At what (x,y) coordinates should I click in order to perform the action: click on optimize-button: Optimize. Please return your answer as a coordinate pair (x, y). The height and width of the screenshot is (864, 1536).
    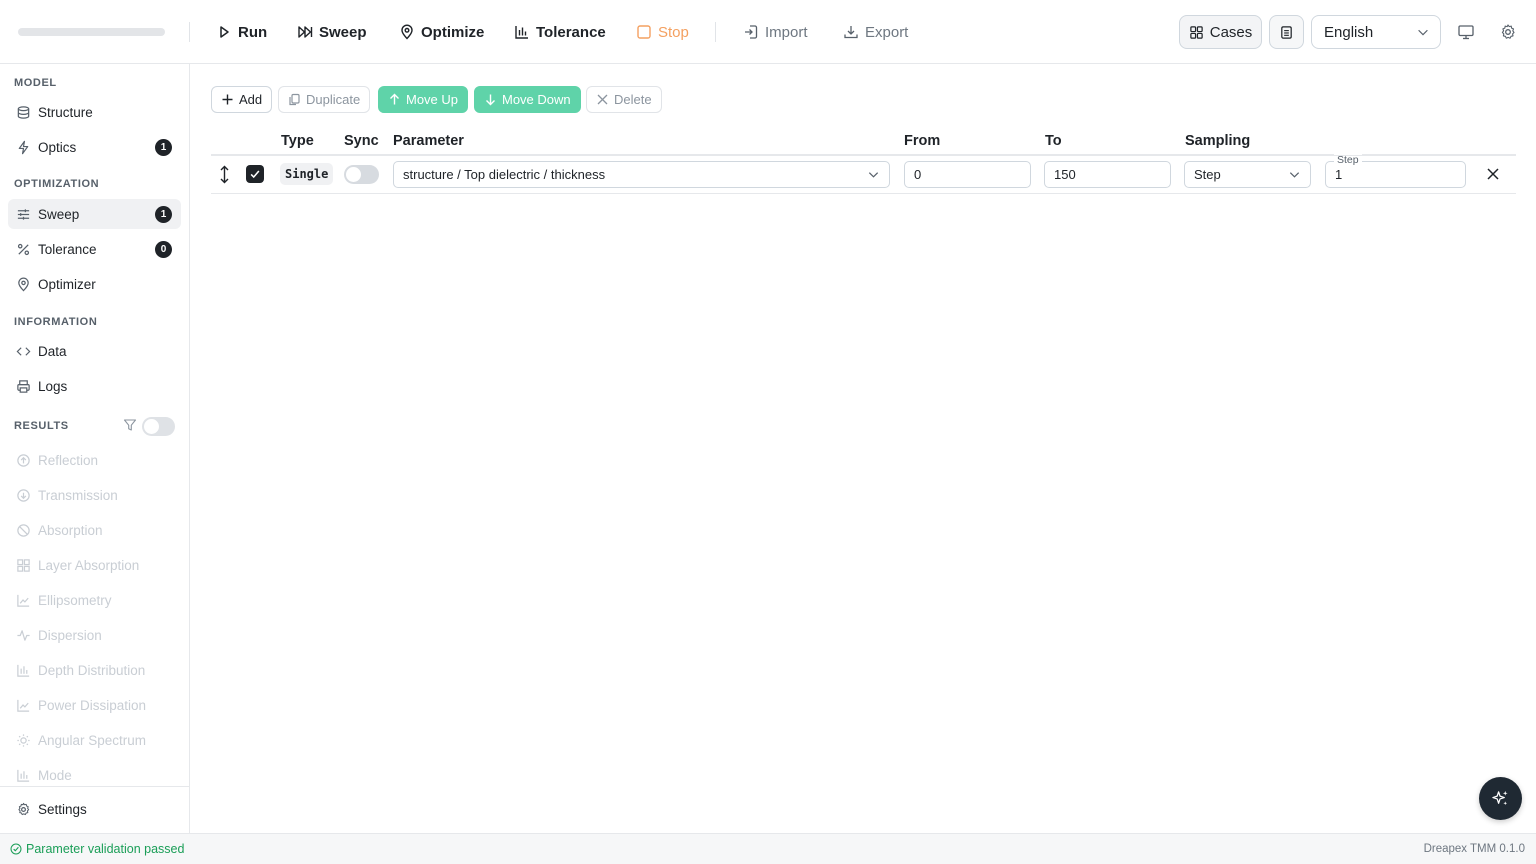
    Looking at the image, I should click on (441, 32).